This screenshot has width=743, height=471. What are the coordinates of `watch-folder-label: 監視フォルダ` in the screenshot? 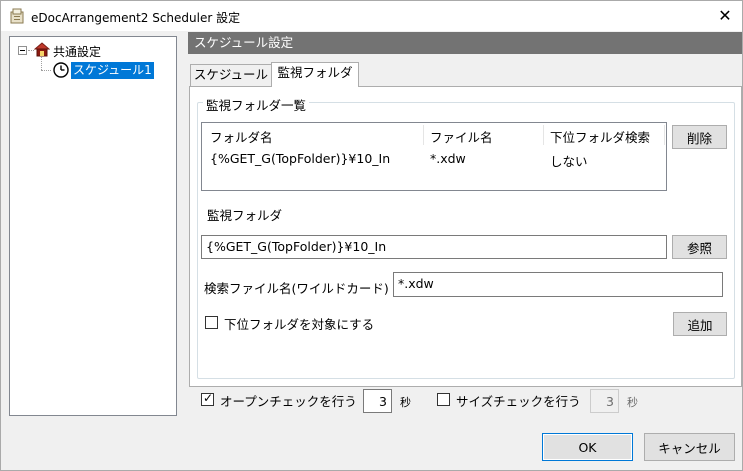 It's located at (245, 215).